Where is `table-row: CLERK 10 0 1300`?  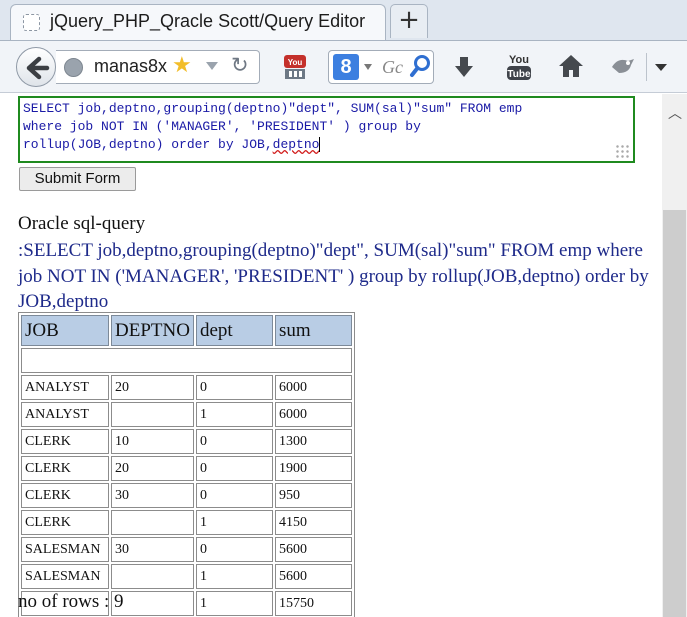
table-row: CLERK 10 0 1300 is located at coordinates (186, 441).